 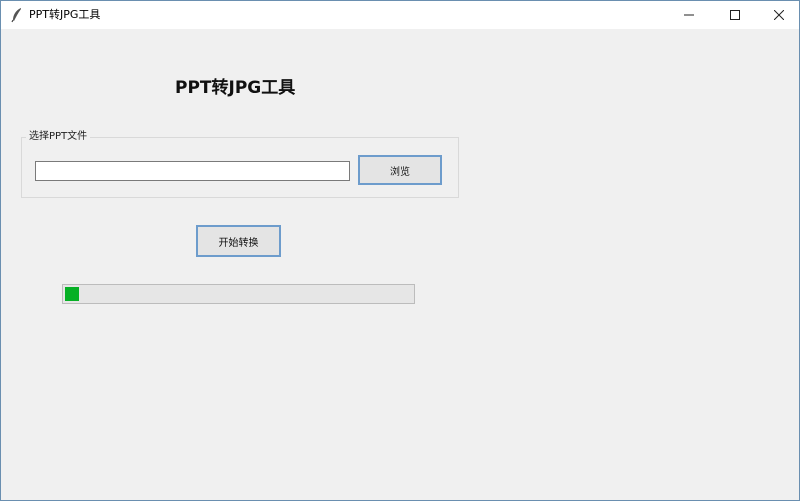 I want to click on progress-fill, so click(x=72, y=294).